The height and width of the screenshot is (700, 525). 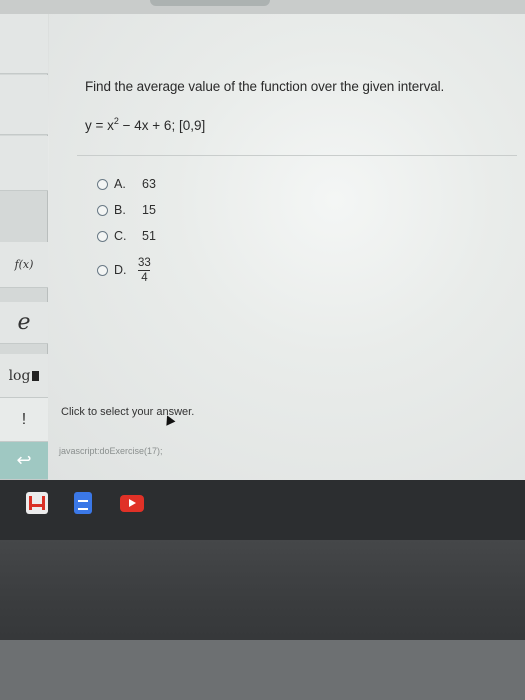 What do you see at coordinates (128, 412) in the screenshot?
I see `instruction-text: Click to select your answer.` at bounding box center [128, 412].